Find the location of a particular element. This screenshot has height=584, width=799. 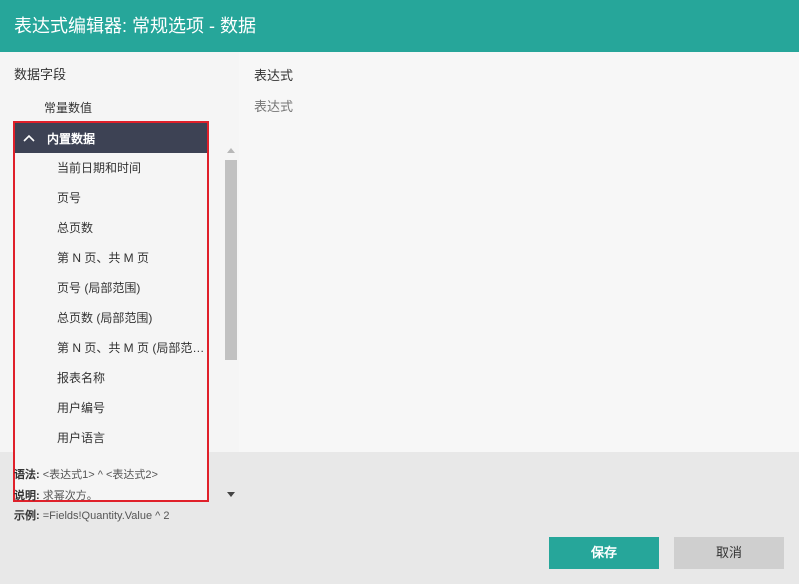

example-line: 示例: =Fields!Quantity.Value ^ 2 is located at coordinates (91, 515).